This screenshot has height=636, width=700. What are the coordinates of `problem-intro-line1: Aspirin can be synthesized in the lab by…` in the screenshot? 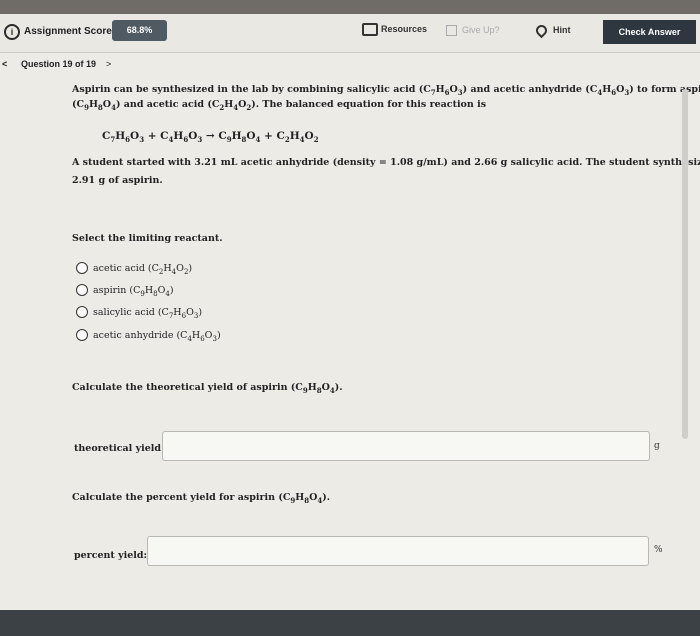 It's located at (386, 90).